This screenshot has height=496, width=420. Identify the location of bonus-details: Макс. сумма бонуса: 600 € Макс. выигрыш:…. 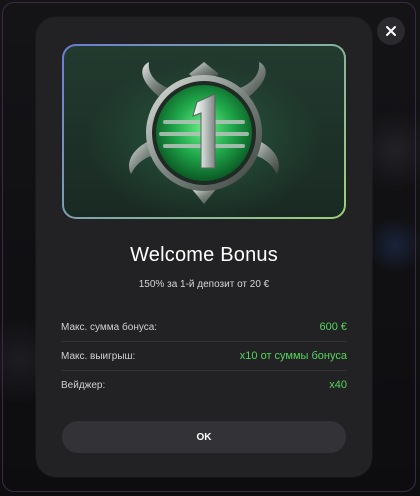
(204, 356).